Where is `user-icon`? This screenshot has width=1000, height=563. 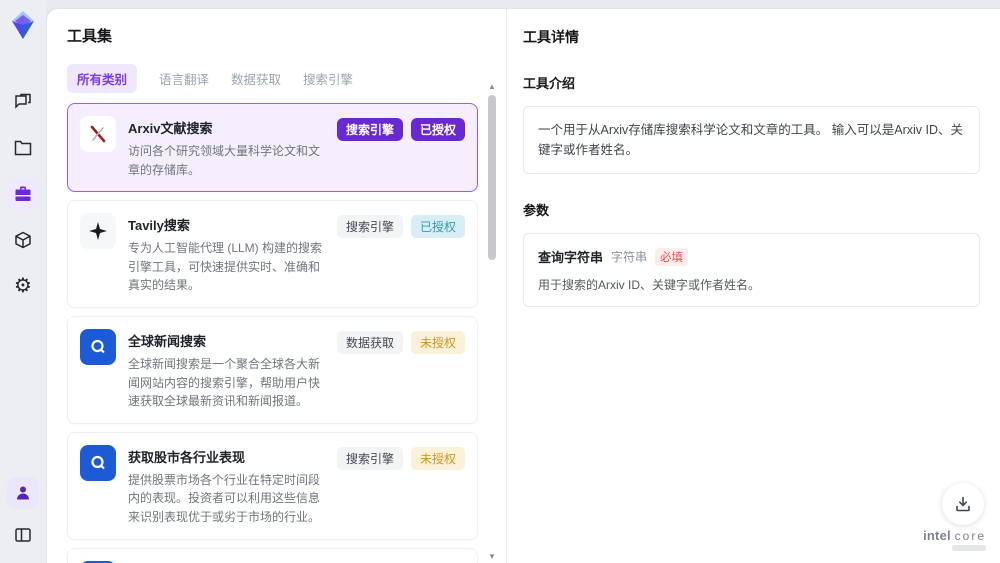 user-icon is located at coordinates (23, 493).